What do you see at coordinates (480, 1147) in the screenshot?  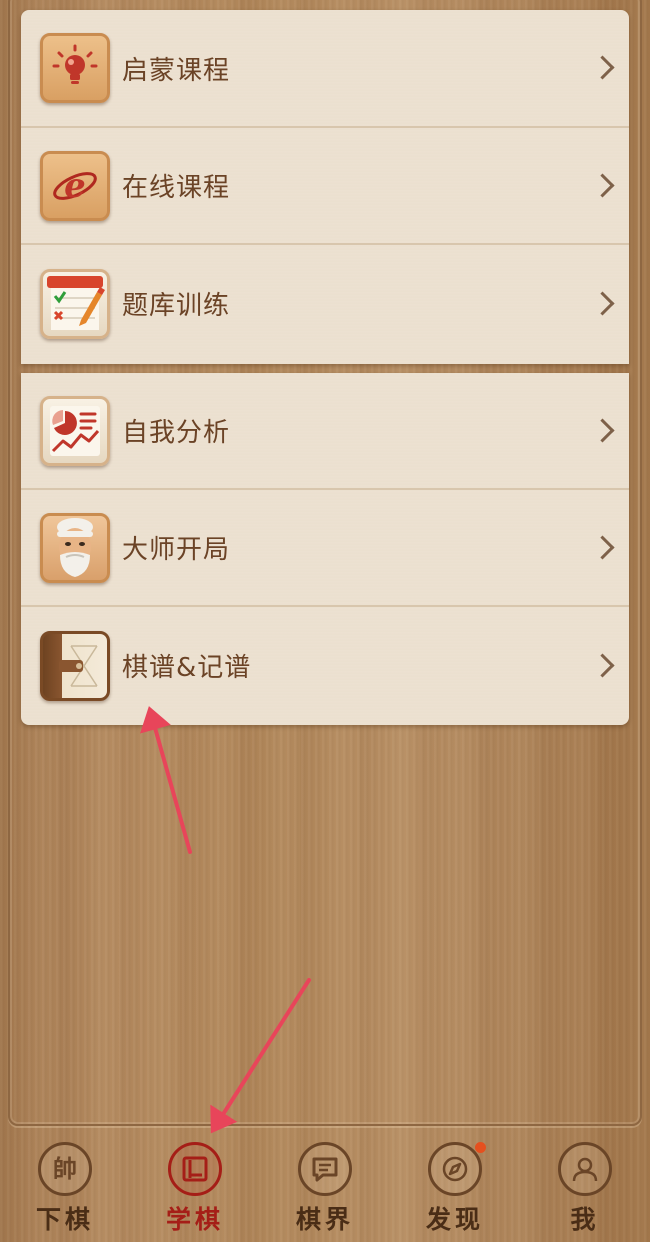 I see `notification-badge` at bounding box center [480, 1147].